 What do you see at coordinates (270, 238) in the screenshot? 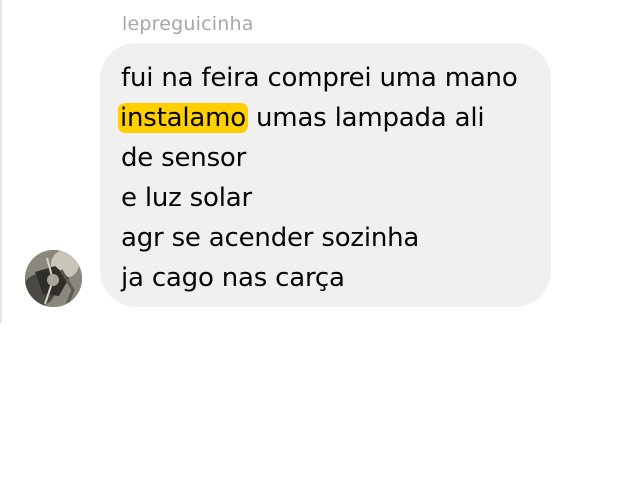
I see `message-line: agr se acender sozinha` at bounding box center [270, 238].